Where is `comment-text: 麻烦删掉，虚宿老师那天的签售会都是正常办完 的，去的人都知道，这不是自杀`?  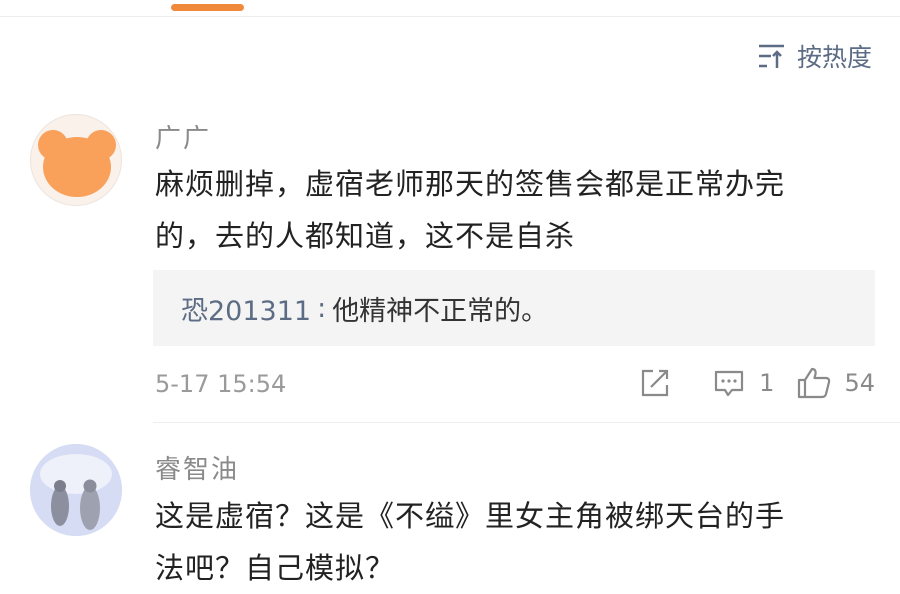 comment-text: 麻烦删掉，虚宿老师那天的签售会都是正常办完 的，去的人都知道，这不是自杀 is located at coordinates (510, 210).